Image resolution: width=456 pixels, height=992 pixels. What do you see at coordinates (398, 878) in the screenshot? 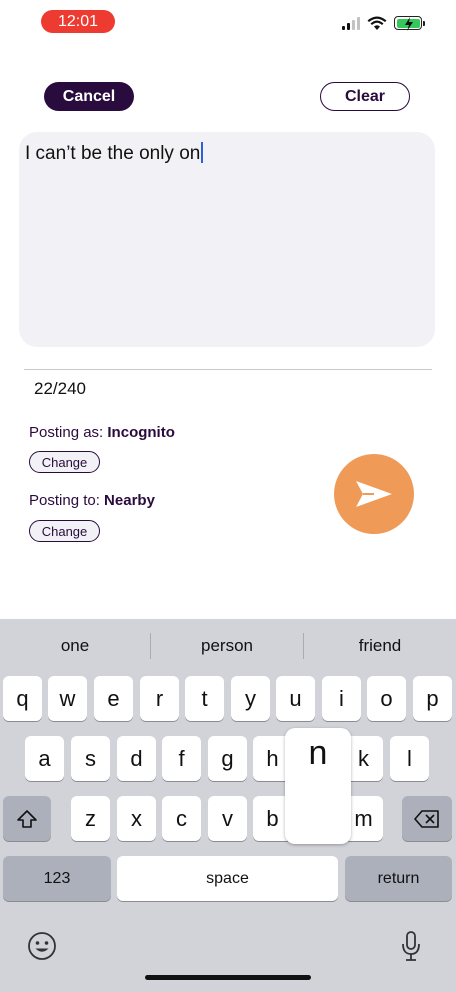
I see `return-key: return` at bounding box center [398, 878].